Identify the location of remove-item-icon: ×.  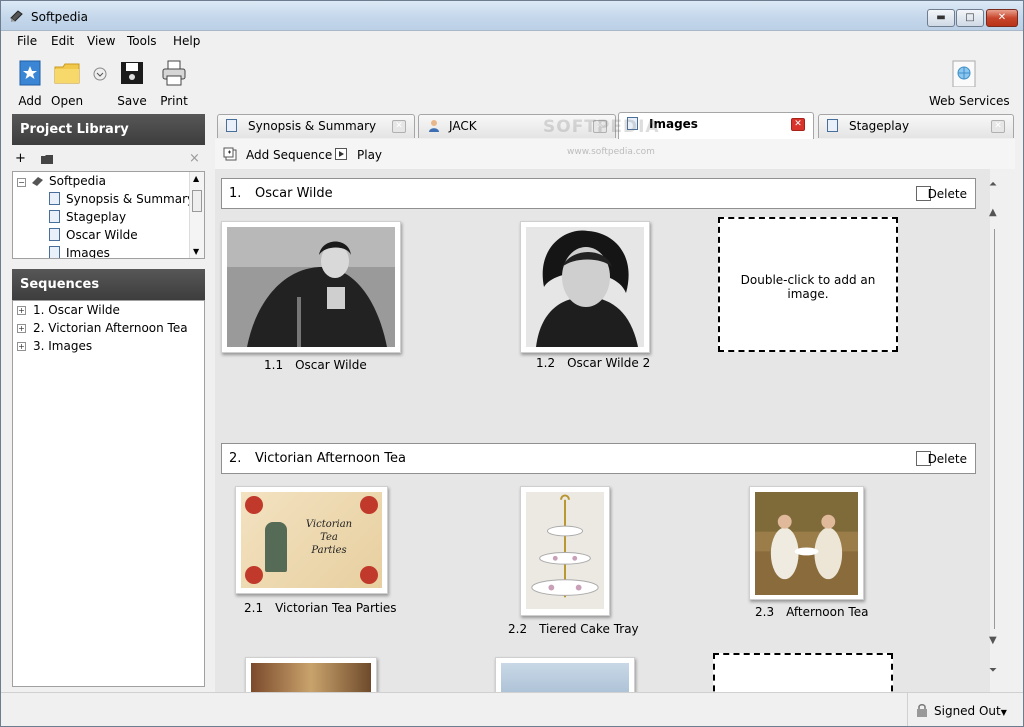
(194, 158).